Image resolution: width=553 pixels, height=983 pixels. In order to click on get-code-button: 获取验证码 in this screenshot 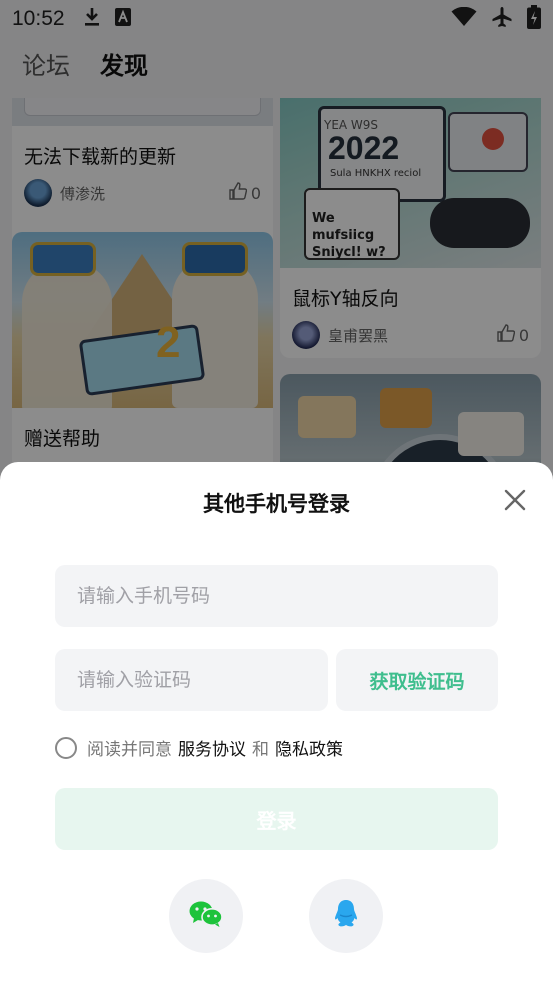, I will do `click(417, 680)`.